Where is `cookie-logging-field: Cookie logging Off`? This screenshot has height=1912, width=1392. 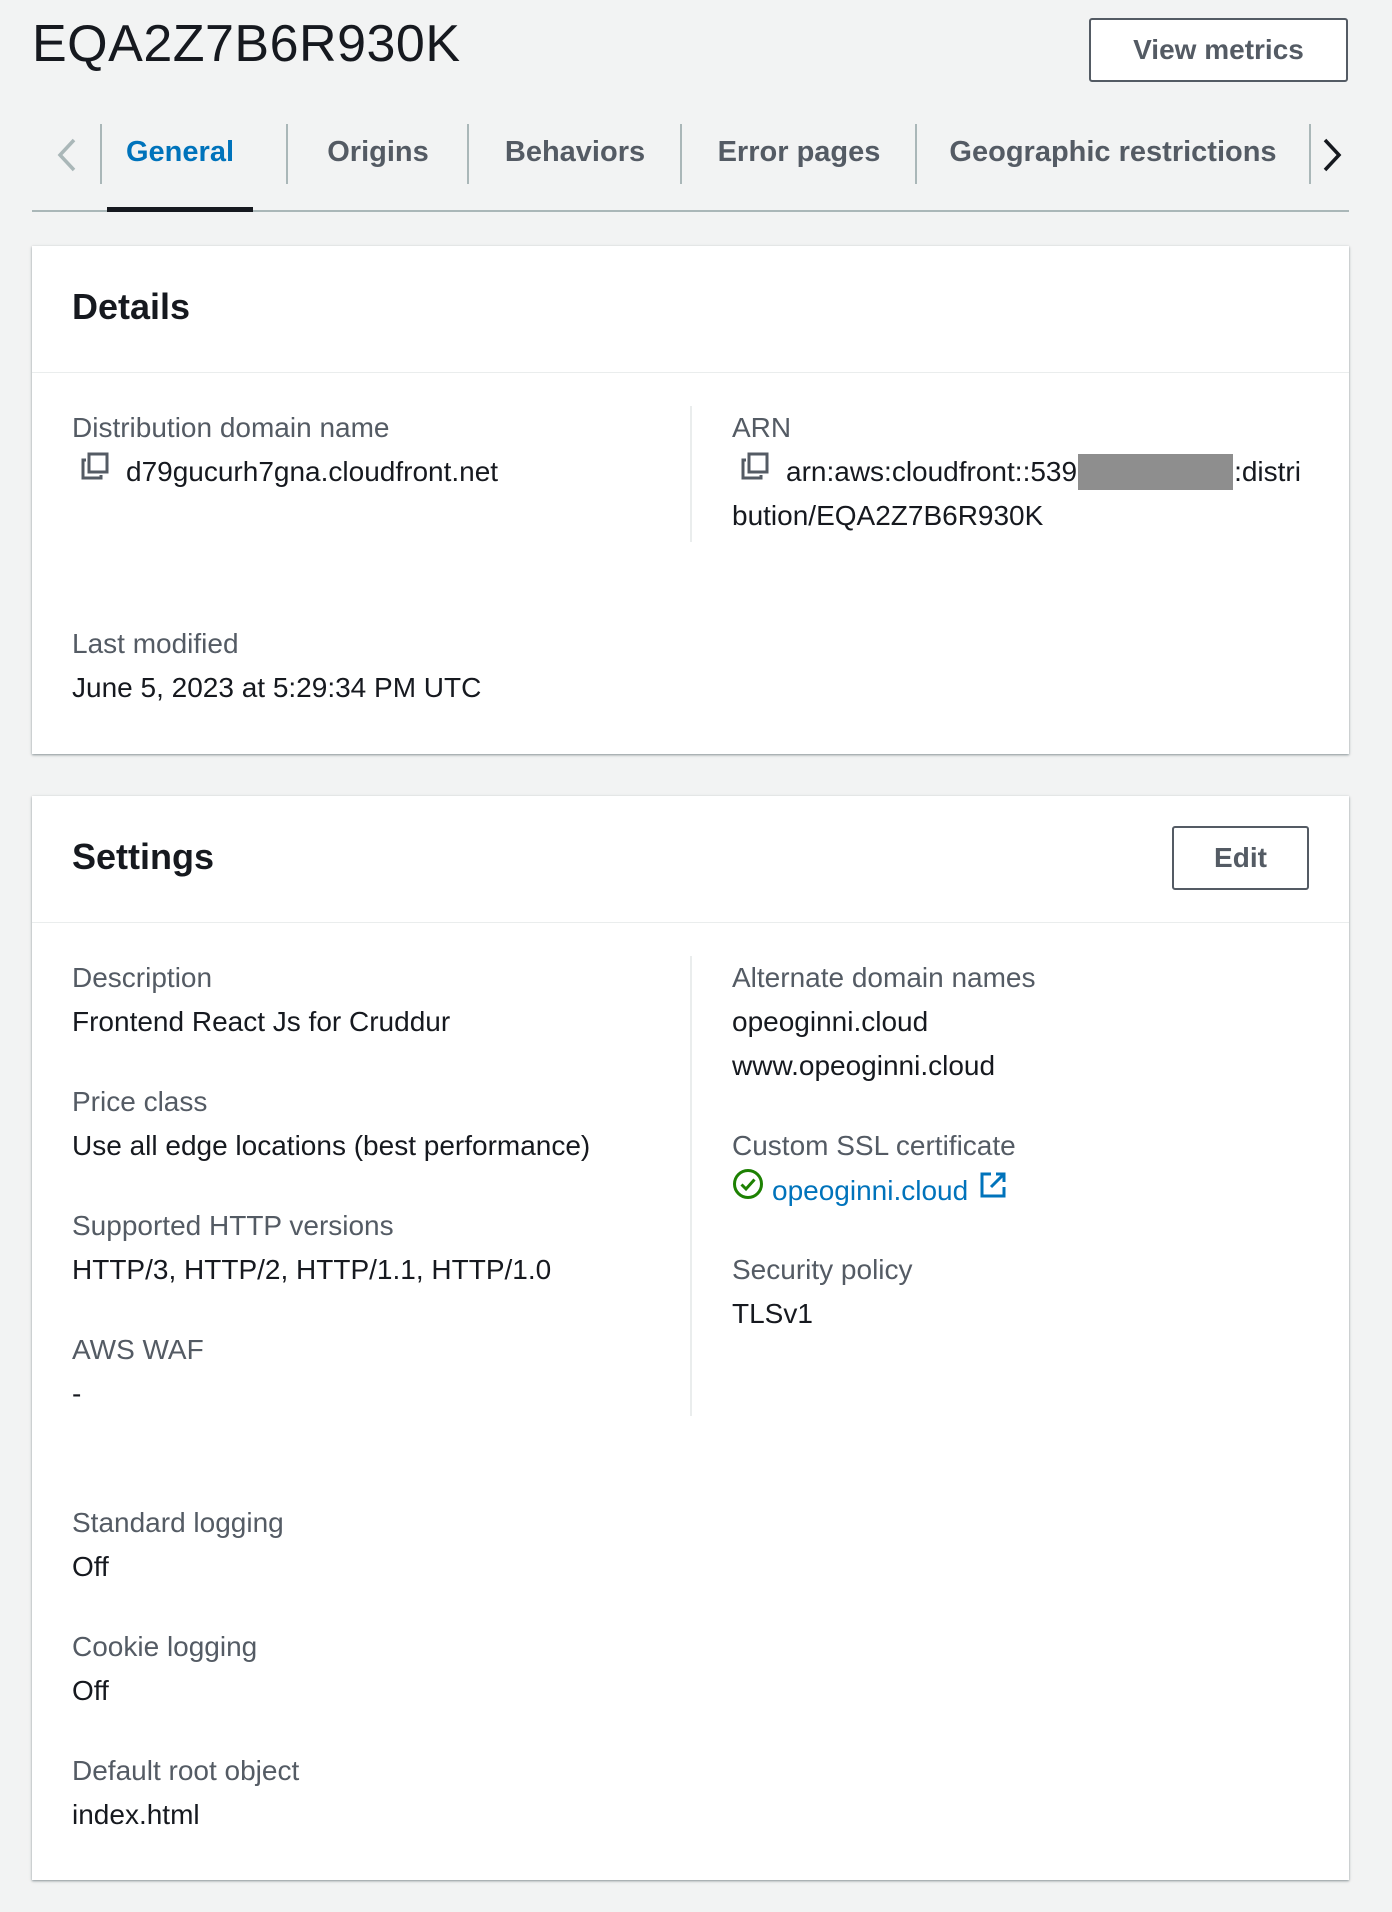
cookie-logging-field: Cookie logging Off is located at coordinates (164, 1671).